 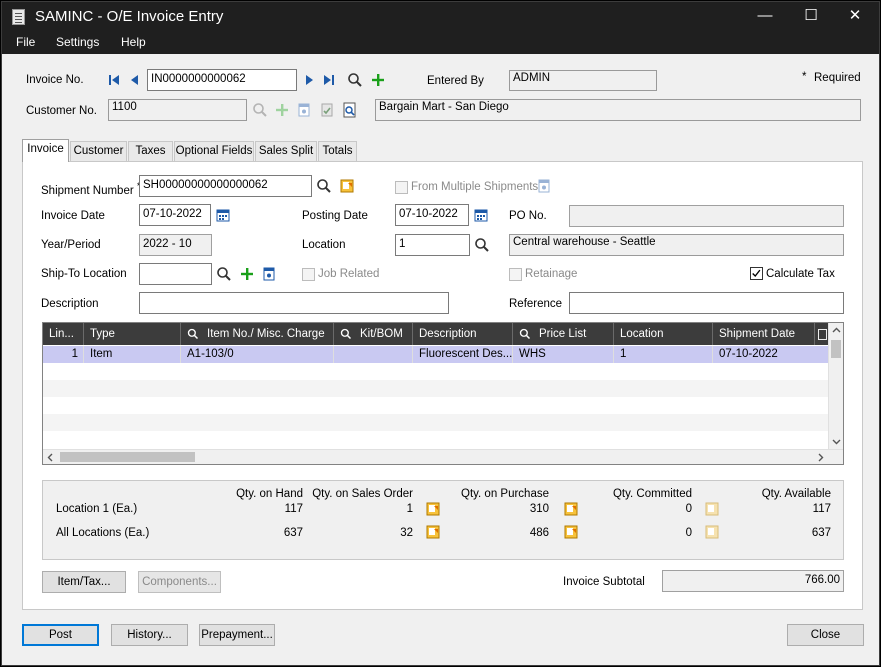 I want to click on calculate-tax-label: Calculate Tax, so click(x=800, y=274).